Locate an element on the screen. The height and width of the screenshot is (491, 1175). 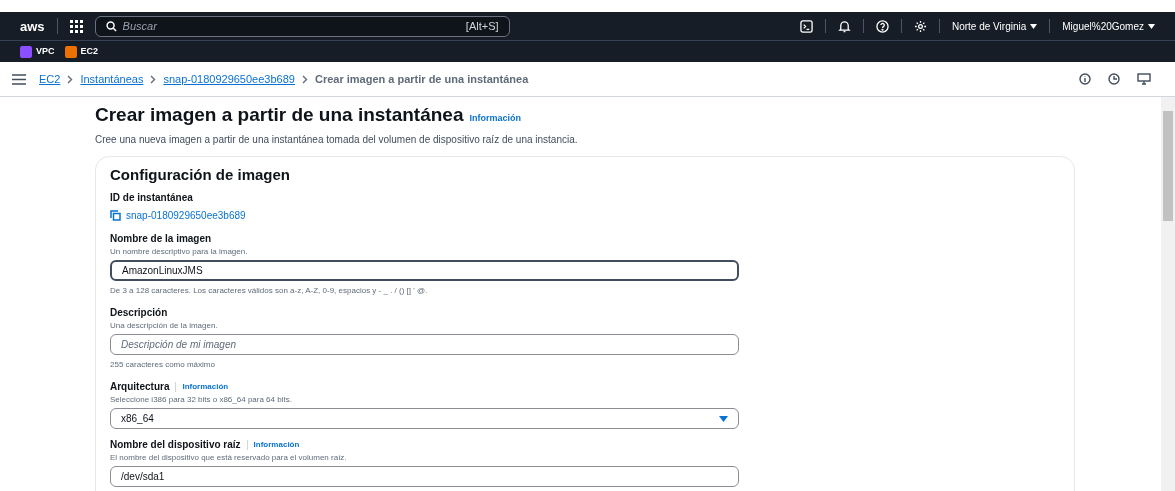
constraint-text: De 3 a 128 caracteres. Los caracteres válidos son a-z, A-Z, 0-9, espacios y - _ . / () [] ' @. is located at coordinates (269, 291).